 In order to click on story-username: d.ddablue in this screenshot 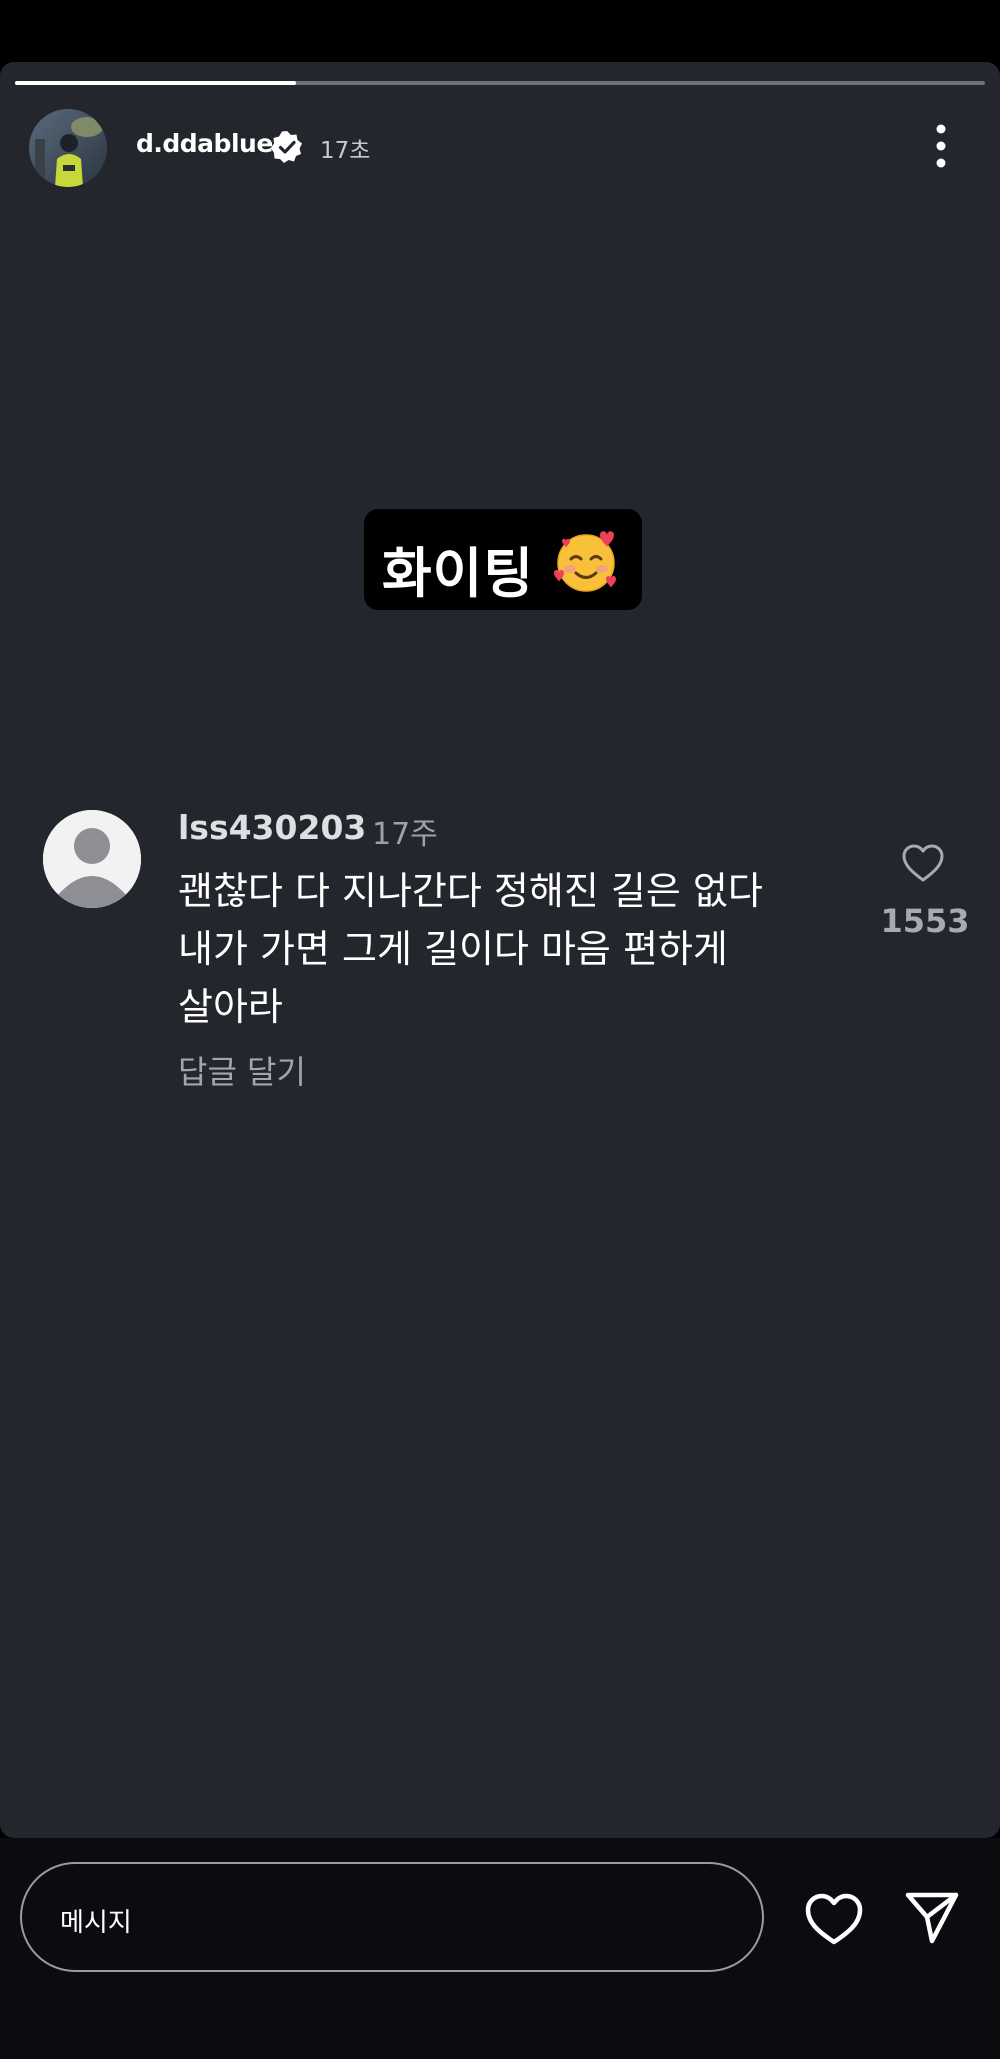, I will do `click(204, 143)`.